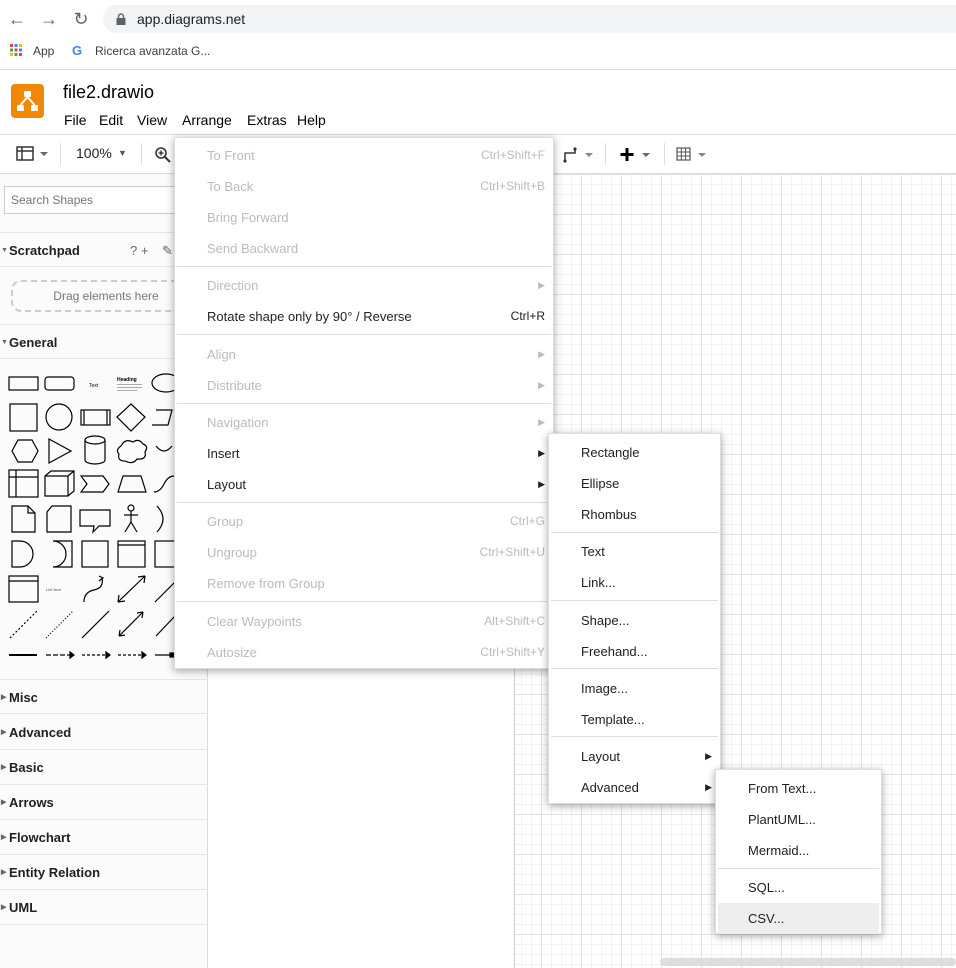 The width and height of the screenshot is (956, 968). What do you see at coordinates (122, 153) in the screenshot?
I see `zoom-dropdown-icon: ▼` at bounding box center [122, 153].